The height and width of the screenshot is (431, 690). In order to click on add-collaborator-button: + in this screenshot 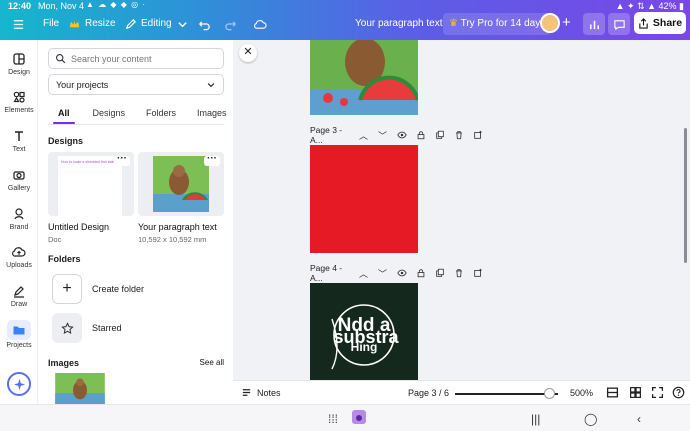, I will do `click(566, 23)`.